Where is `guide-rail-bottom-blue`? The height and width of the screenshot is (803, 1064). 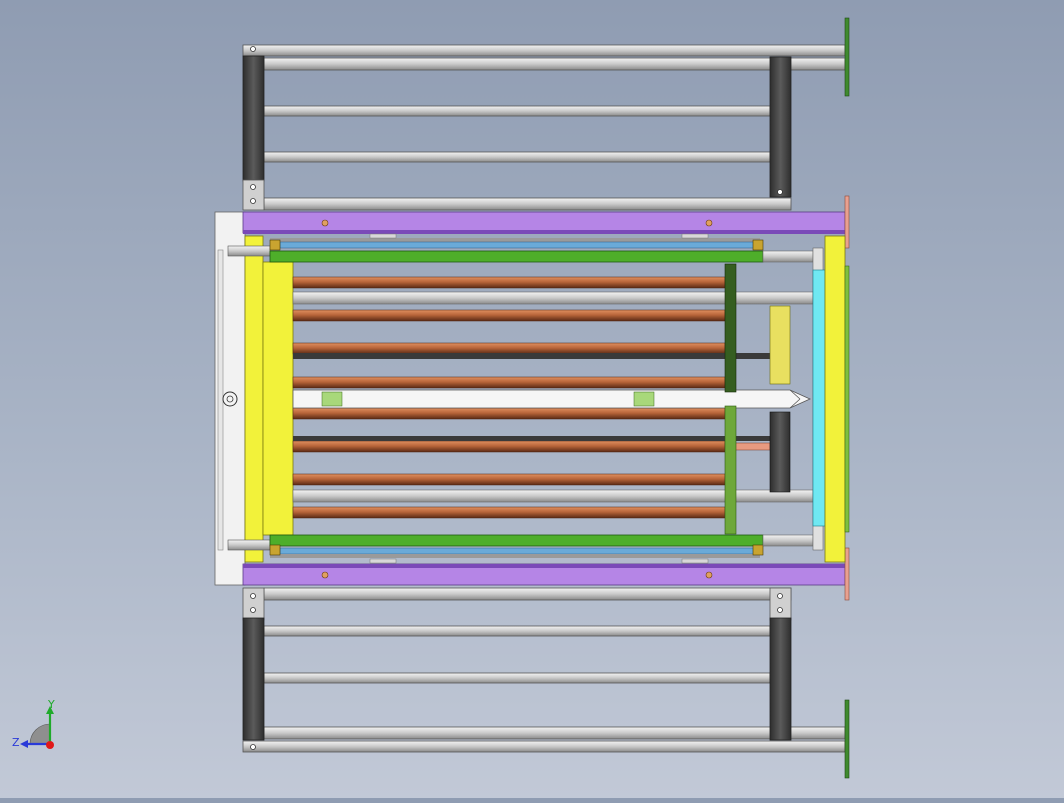 guide-rail-bottom-blue is located at coordinates (518, 551).